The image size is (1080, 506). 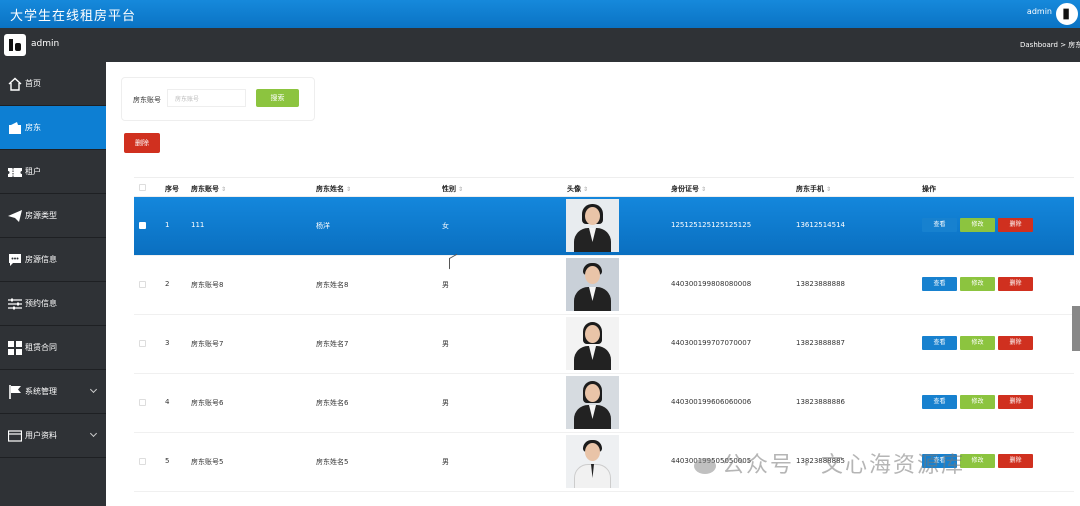 What do you see at coordinates (445, 226) in the screenshot?
I see `cell-gender: 女` at bounding box center [445, 226].